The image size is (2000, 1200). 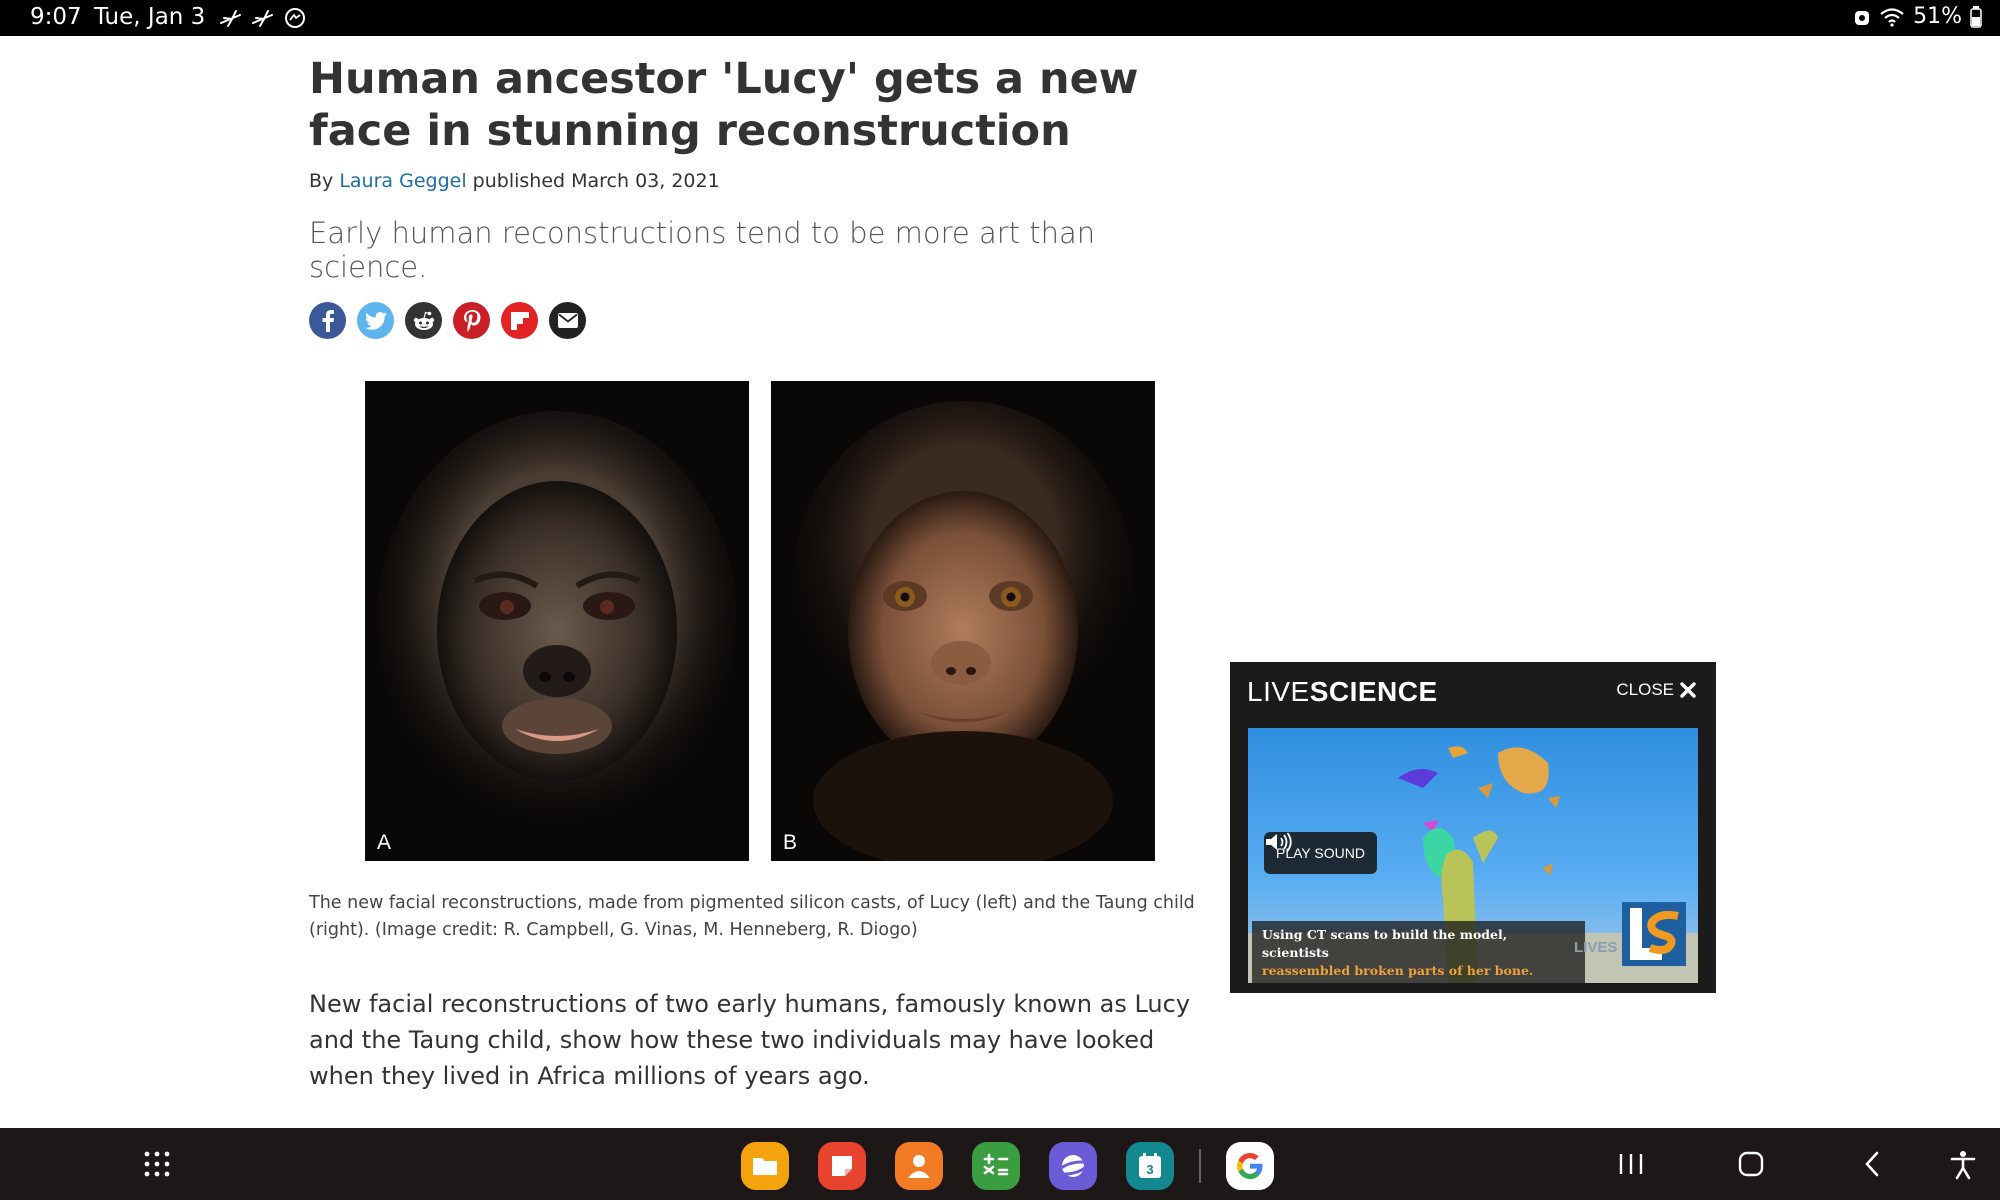 What do you see at coordinates (402, 181) in the screenshot?
I see `author-link: Laura Geggel` at bounding box center [402, 181].